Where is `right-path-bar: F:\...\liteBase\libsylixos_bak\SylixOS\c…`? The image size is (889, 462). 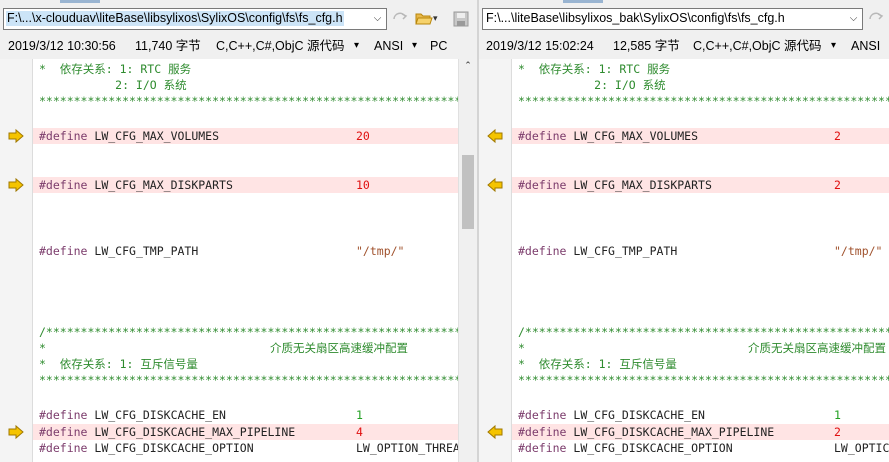
right-path-bar: F:\...\liteBase\libsylixos_bak\SylixOS\c… is located at coordinates (684, 18).